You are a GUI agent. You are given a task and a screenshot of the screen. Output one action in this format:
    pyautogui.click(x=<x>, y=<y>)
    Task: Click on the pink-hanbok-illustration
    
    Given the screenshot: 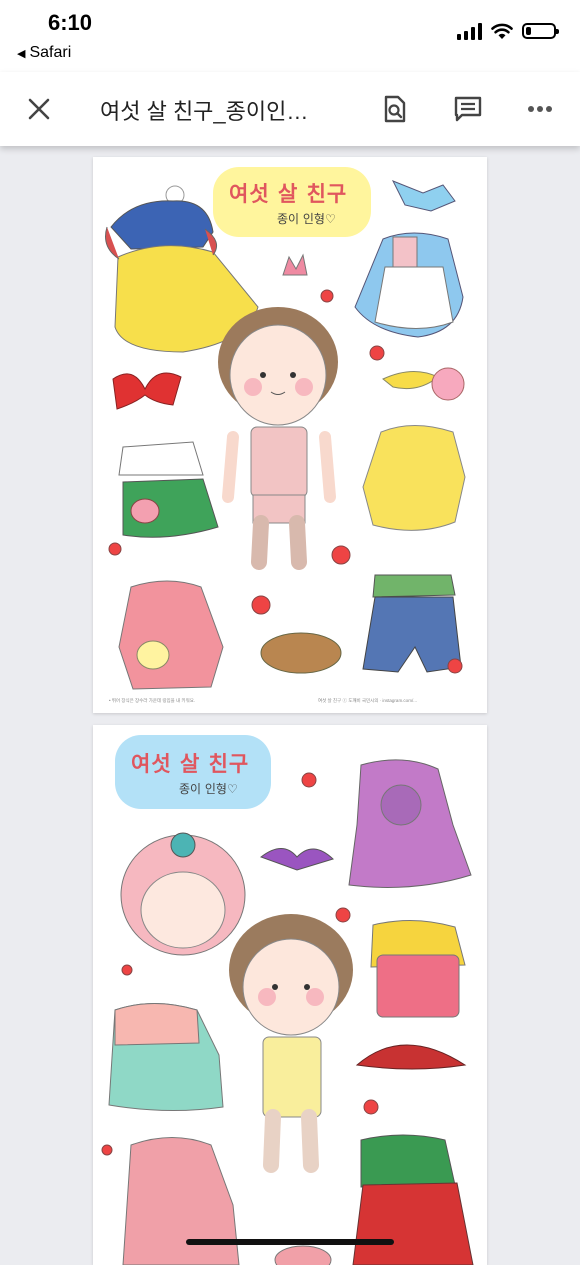 What is the action you would take?
    pyautogui.click(x=181, y=1201)
    